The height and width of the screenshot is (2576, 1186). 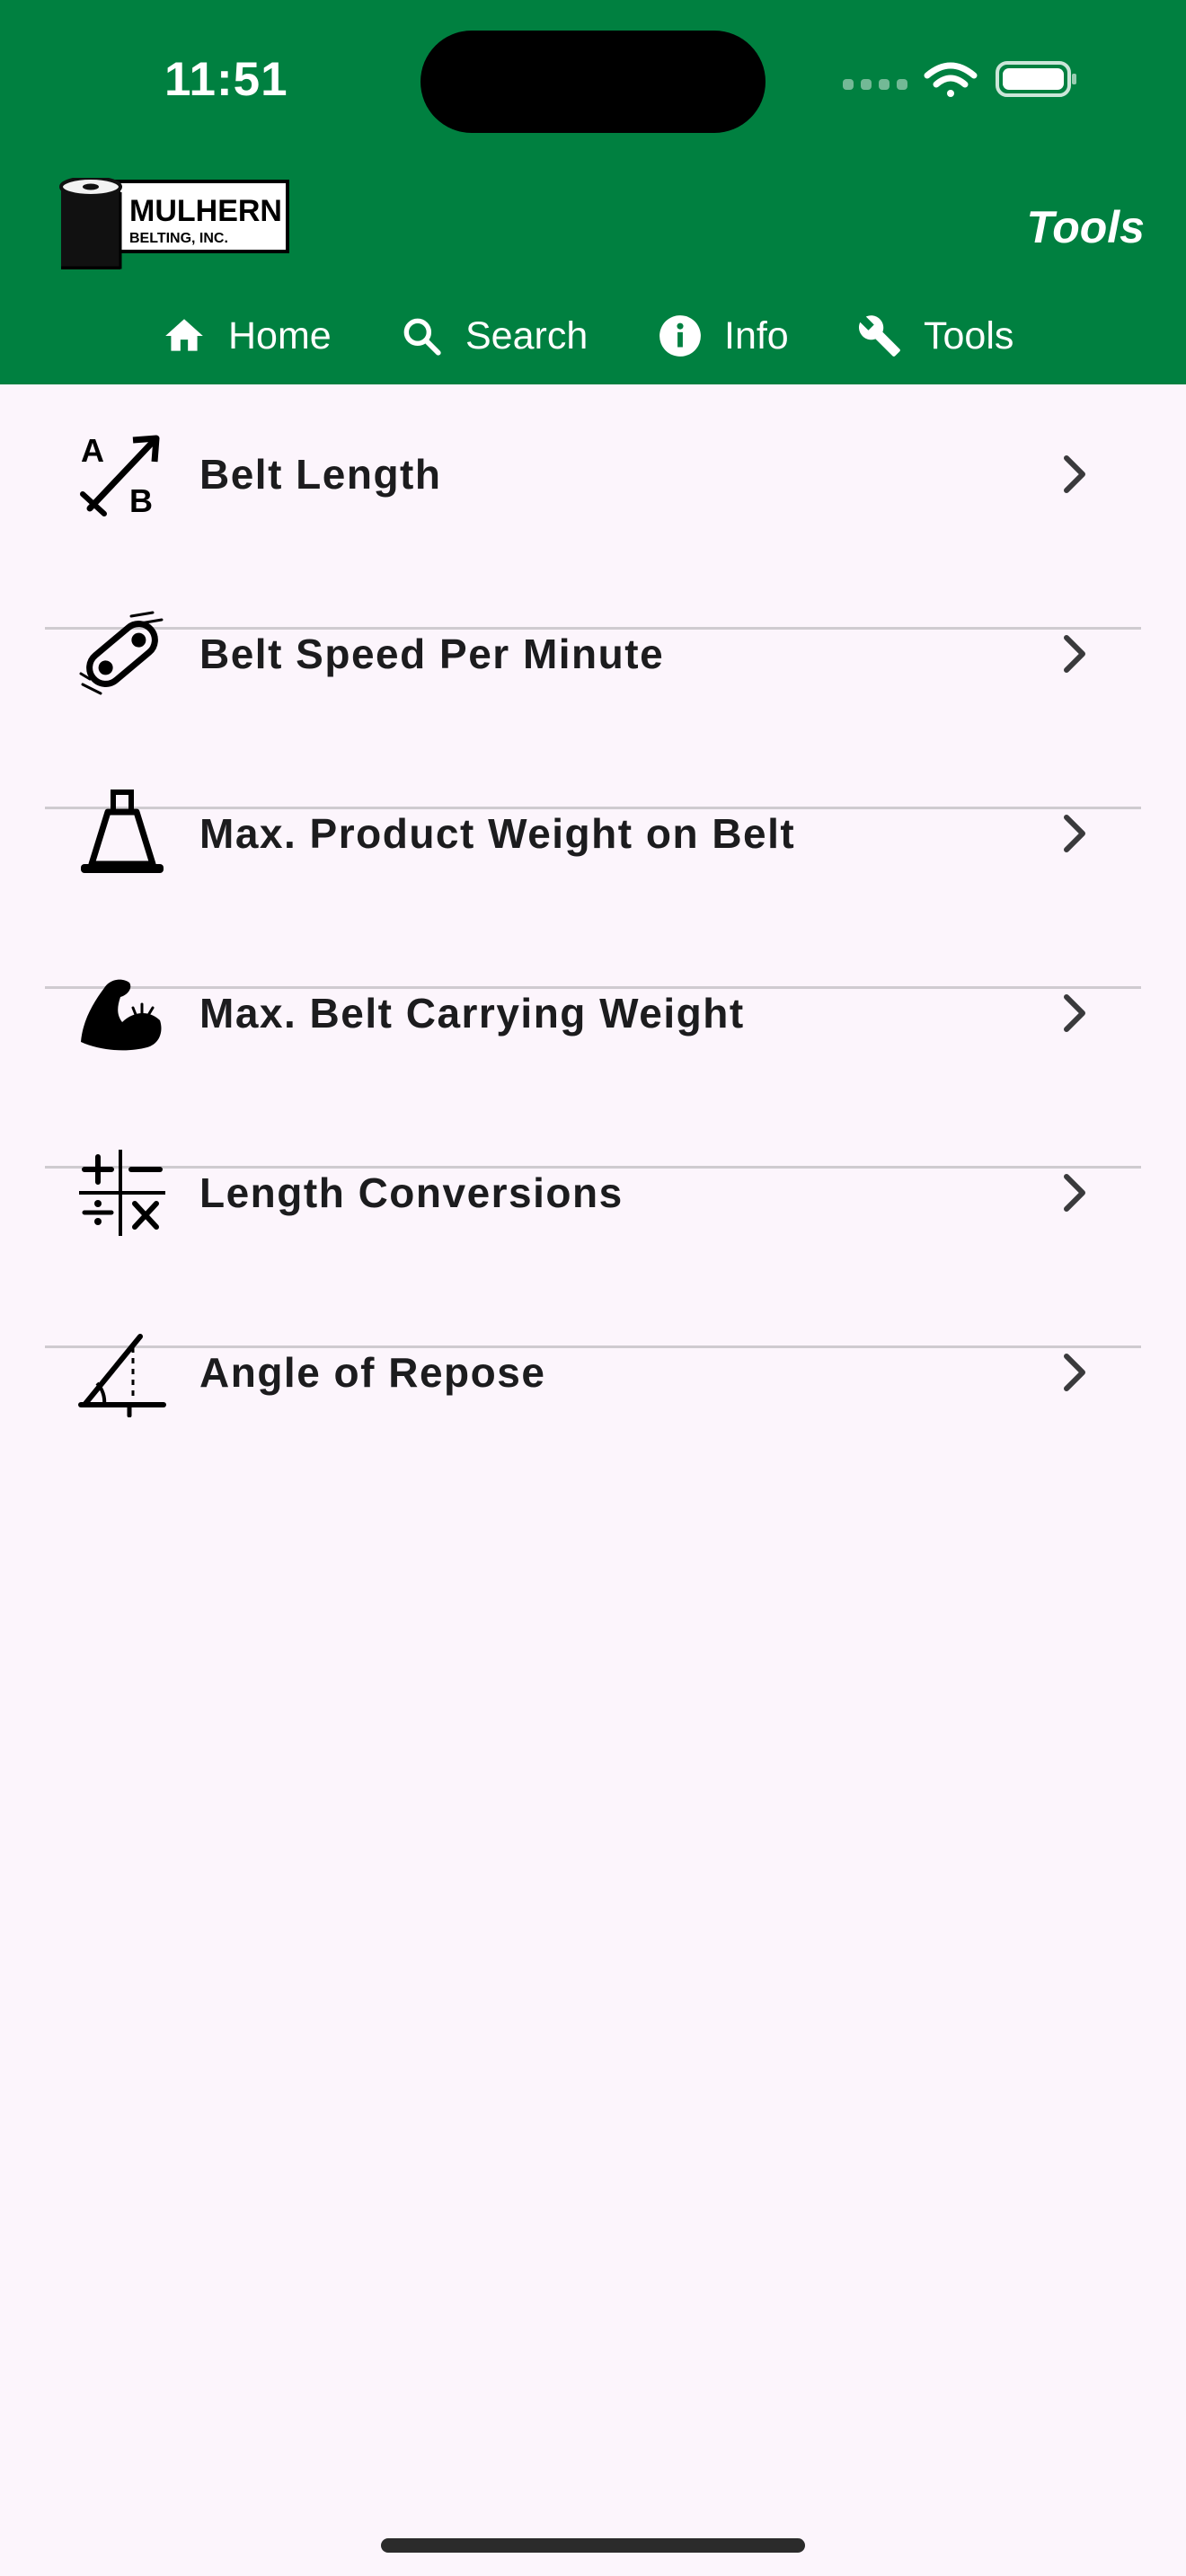 I want to click on list-item-label: Max. Product Weight on Belt, so click(x=497, y=833).